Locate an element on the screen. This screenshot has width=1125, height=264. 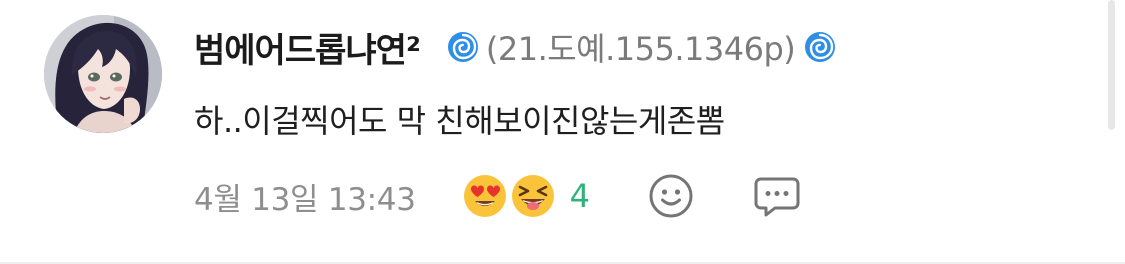
anime-portrait-icon is located at coordinates (103, 74).